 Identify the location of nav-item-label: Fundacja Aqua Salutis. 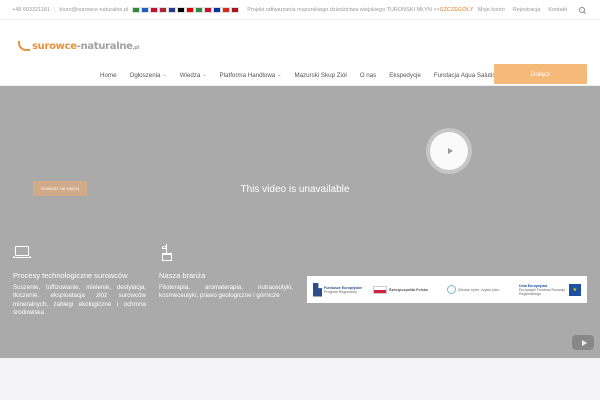
(464, 75).